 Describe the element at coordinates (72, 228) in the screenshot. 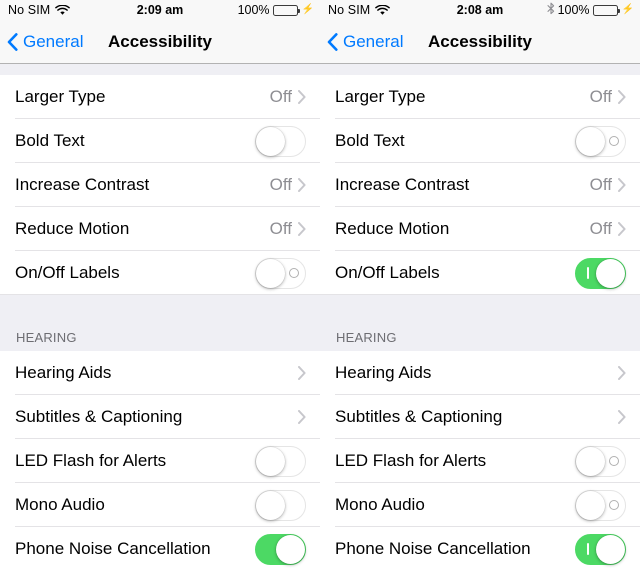

I see `row-label: Reduce Motion` at that location.